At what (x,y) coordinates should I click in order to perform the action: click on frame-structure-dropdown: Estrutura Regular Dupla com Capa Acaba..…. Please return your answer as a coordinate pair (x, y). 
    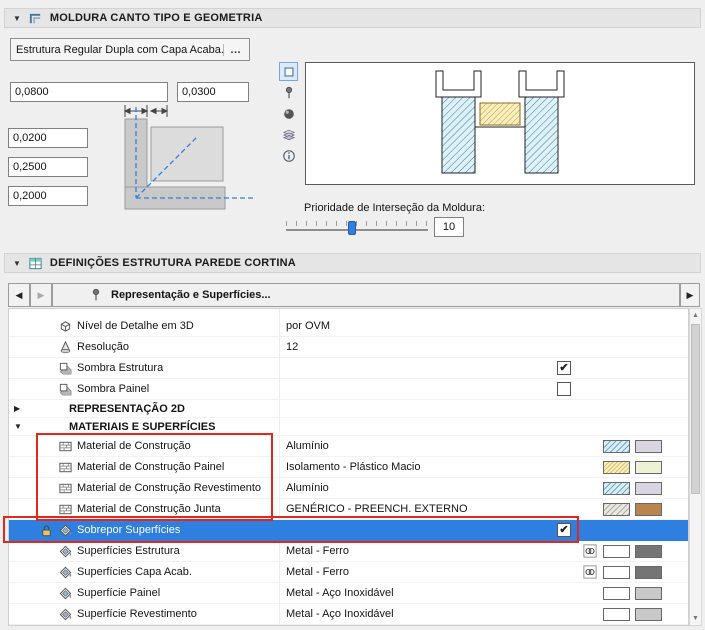
    Looking at the image, I should click on (130, 49).